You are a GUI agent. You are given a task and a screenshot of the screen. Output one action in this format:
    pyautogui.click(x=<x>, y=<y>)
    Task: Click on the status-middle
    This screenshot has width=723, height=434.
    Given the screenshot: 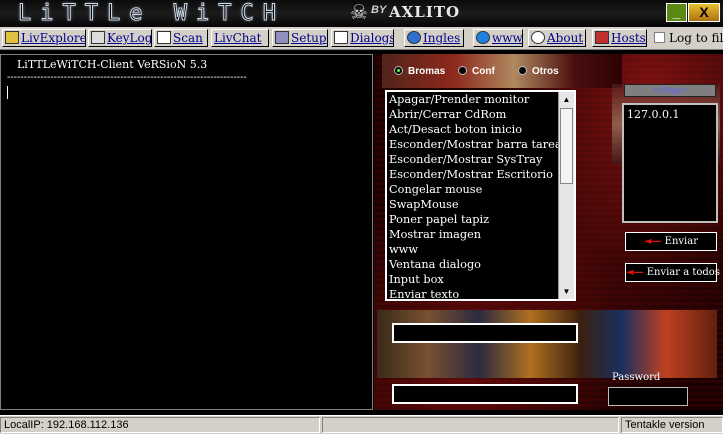 What is the action you would take?
    pyautogui.click(x=470, y=425)
    